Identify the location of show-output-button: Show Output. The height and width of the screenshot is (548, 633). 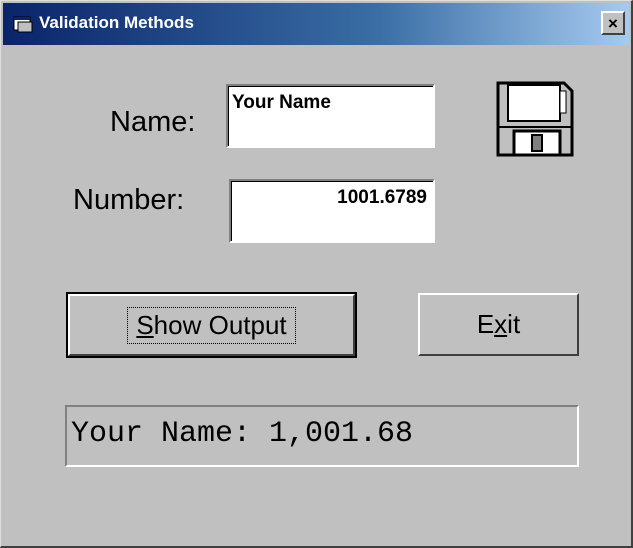
(211, 325).